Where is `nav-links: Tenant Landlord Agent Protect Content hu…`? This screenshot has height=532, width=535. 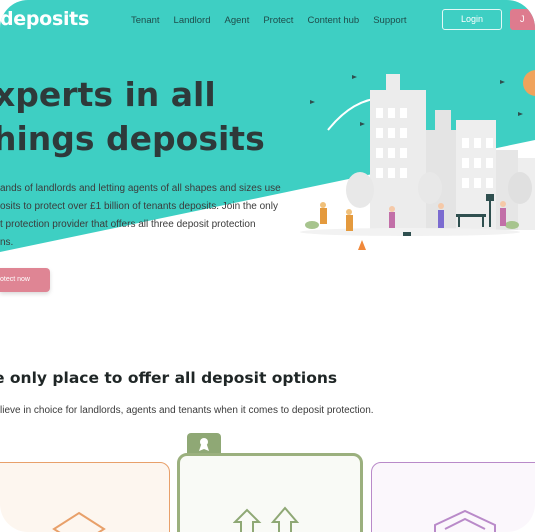
nav-links: Tenant Landlord Agent Protect Content hu… is located at coordinates (276, 20).